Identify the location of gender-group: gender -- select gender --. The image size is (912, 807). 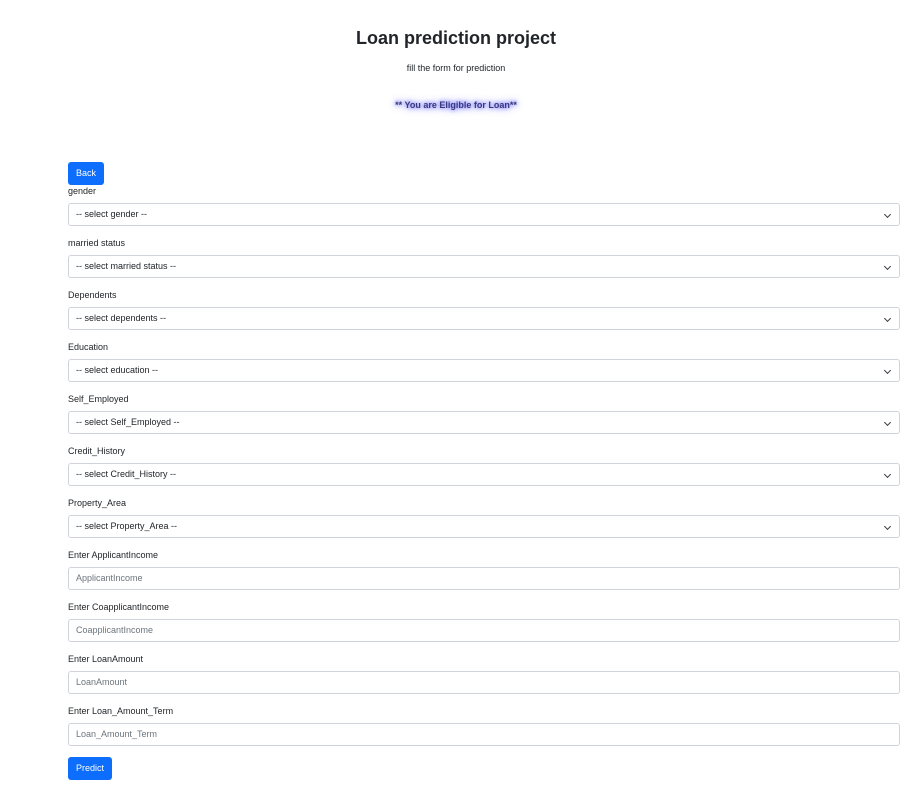
(484, 205).